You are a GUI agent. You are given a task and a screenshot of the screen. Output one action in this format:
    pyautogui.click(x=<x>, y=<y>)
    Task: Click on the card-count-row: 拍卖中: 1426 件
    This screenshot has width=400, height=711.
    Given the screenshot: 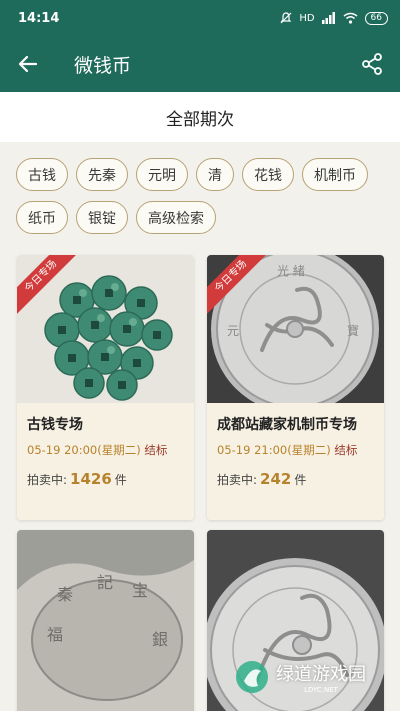 What is the action you would take?
    pyautogui.click(x=105, y=479)
    